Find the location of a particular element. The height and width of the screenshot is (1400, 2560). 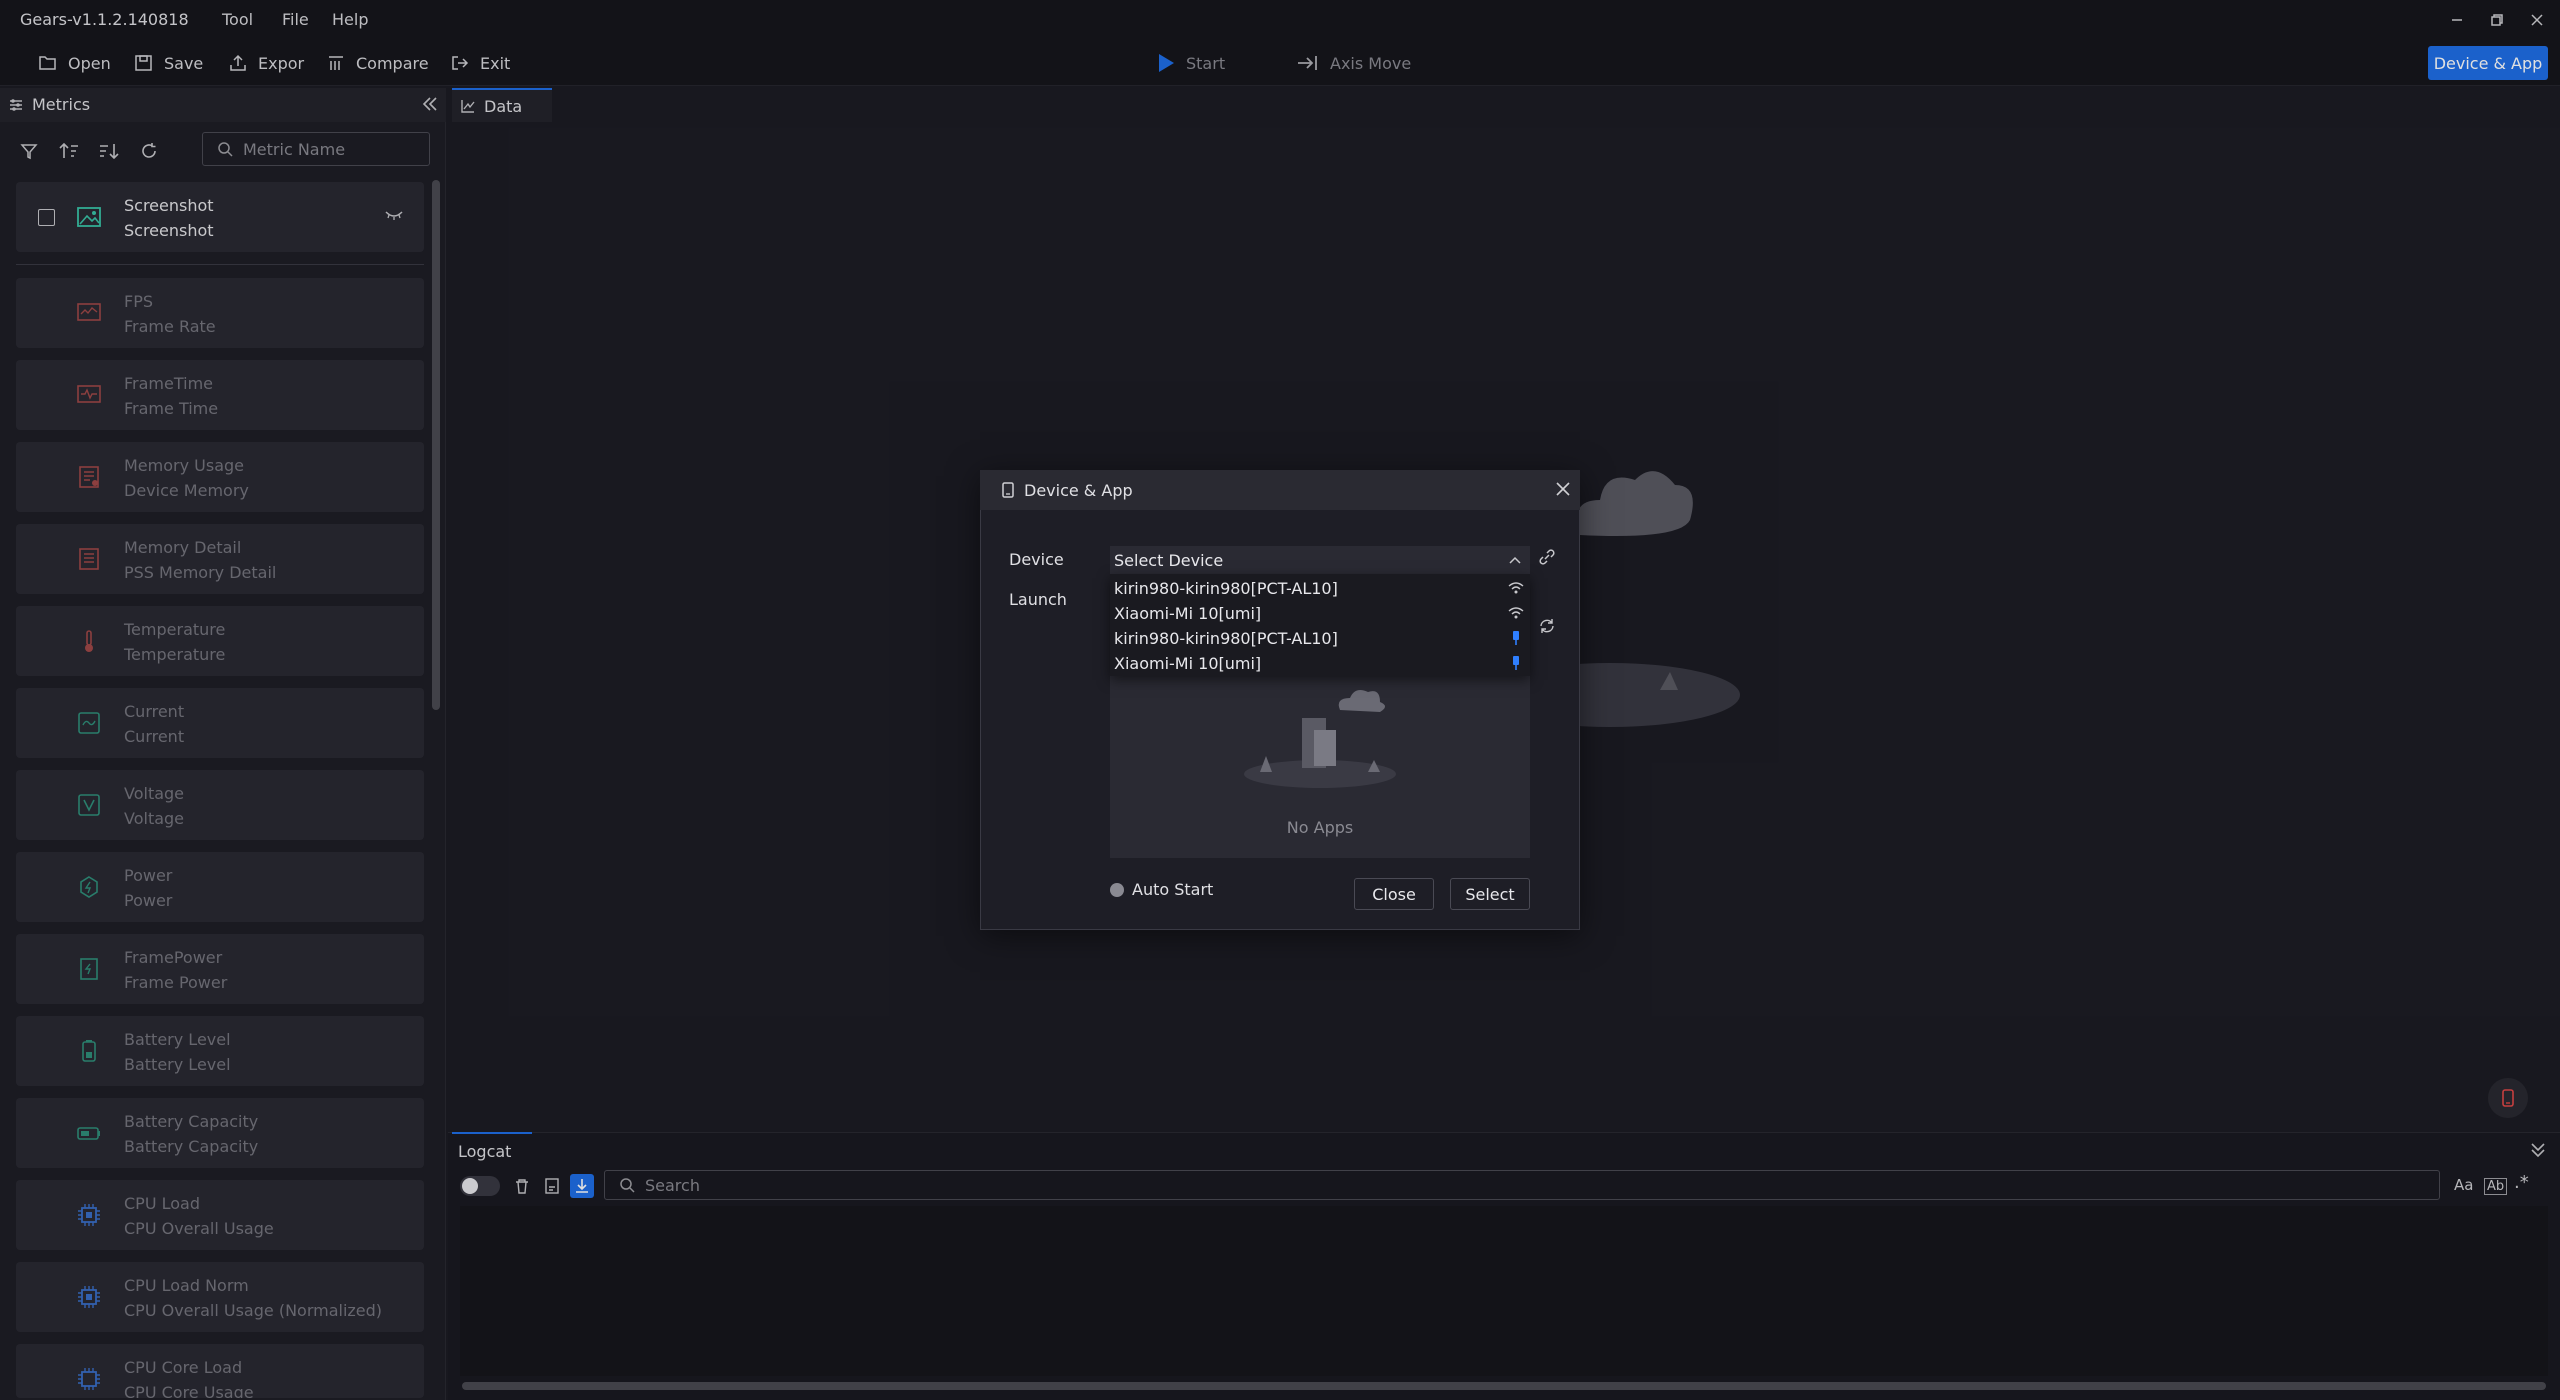

connect-link-button is located at coordinates (1547, 557).